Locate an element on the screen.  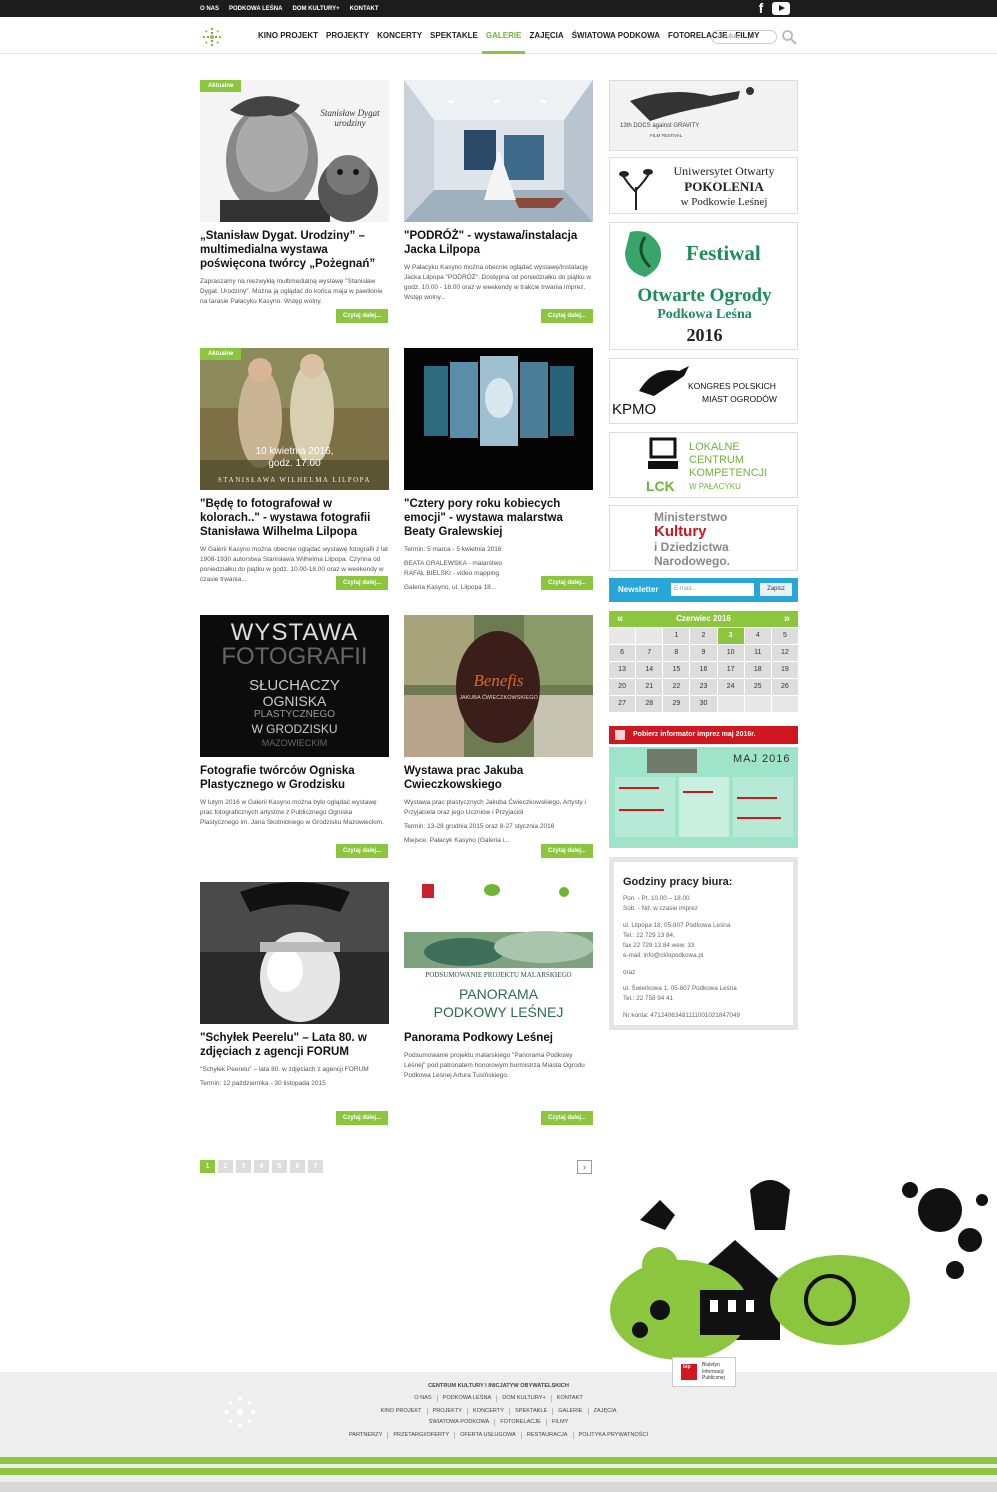
calendar-day: 29 is located at coordinates (676, 704).